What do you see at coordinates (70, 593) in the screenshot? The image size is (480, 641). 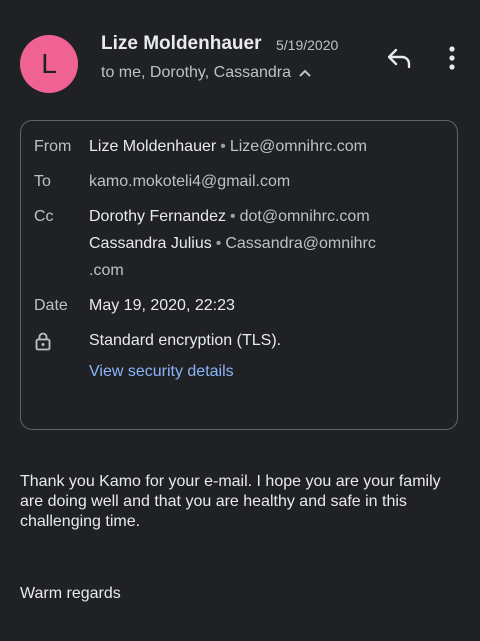 I see `message-signoff: Warm regards` at bounding box center [70, 593].